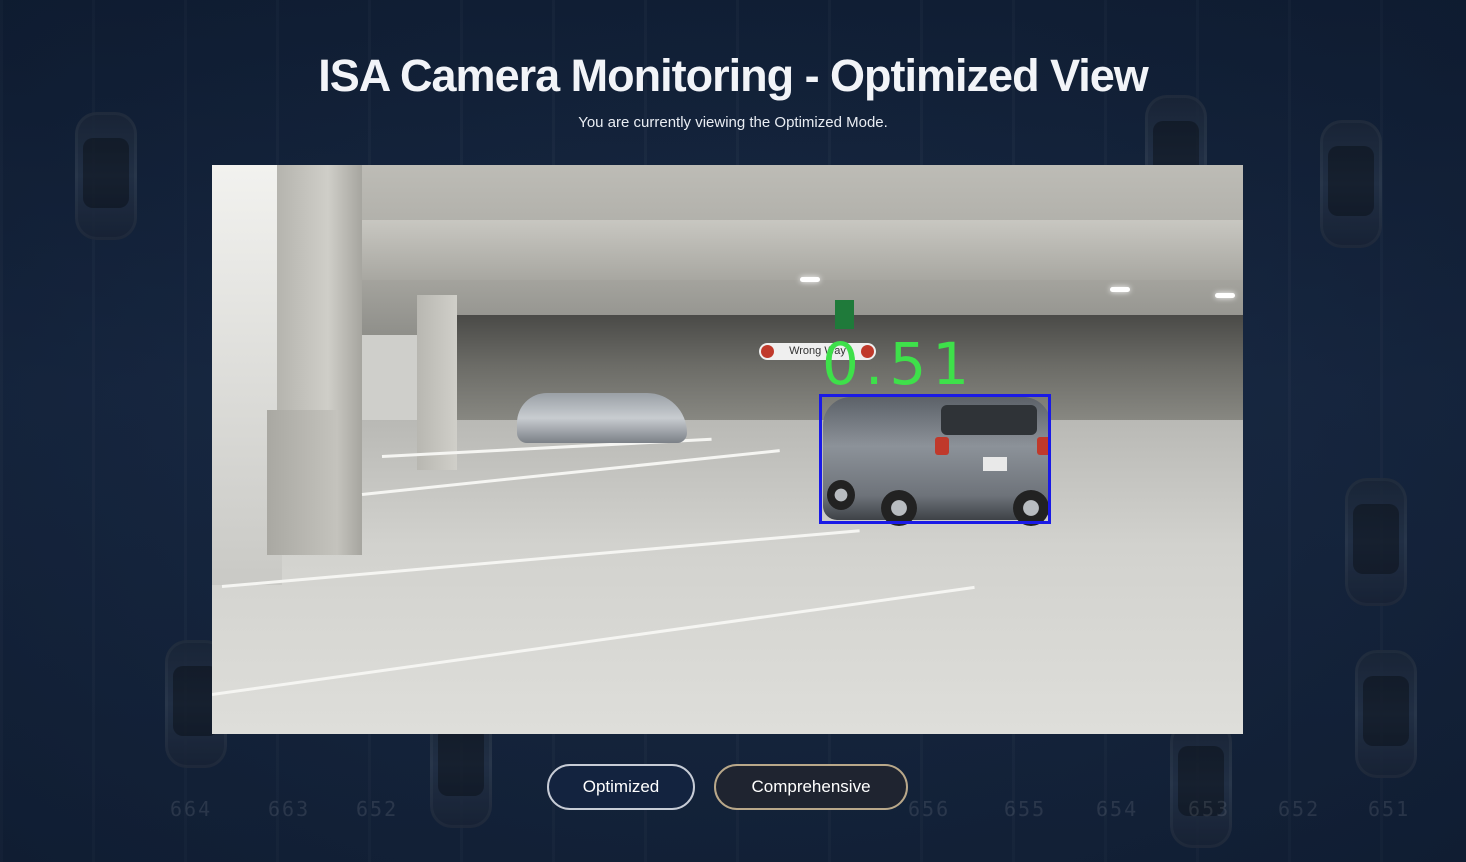 This screenshot has width=1466, height=862. What do you see at coordinates (621, 787) in the screenshot?
I see `optimized-mode-button: Optimized` at bounding box center [621, 787].